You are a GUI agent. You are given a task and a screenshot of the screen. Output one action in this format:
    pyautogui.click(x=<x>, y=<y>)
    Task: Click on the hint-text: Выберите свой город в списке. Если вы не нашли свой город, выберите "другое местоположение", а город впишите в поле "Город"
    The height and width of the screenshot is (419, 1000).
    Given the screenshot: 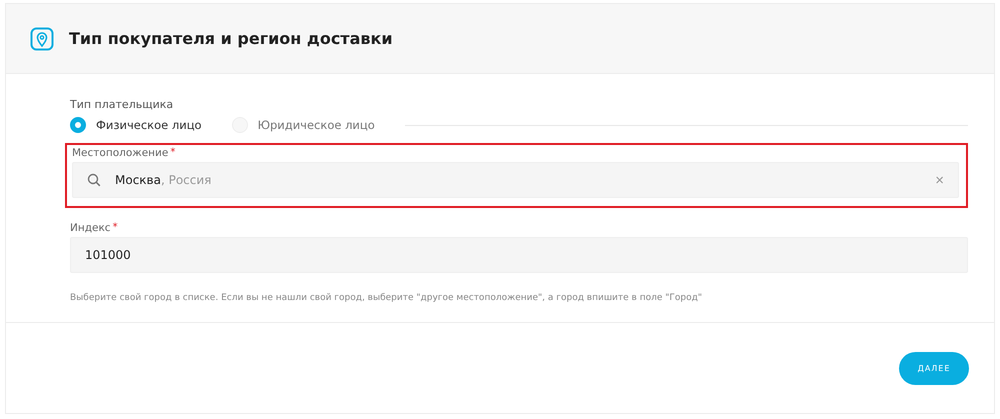 What is the action you would take?
    pyautogui.click(x=386, y=298)
    